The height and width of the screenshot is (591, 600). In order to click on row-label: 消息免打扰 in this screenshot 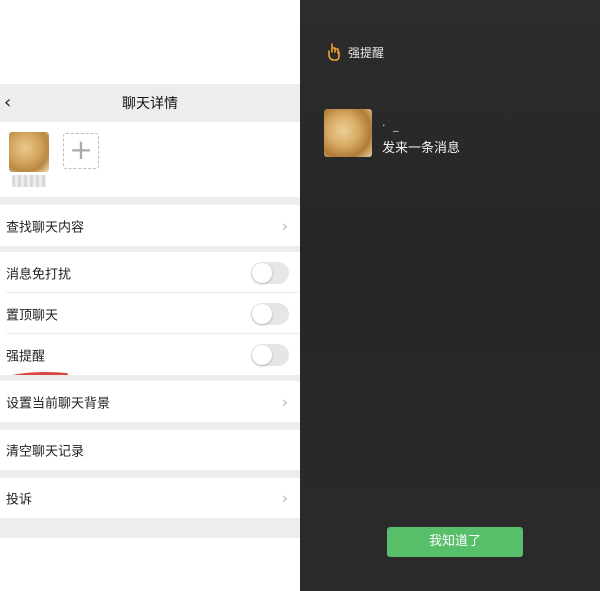, I will do `click(39, 274)`.